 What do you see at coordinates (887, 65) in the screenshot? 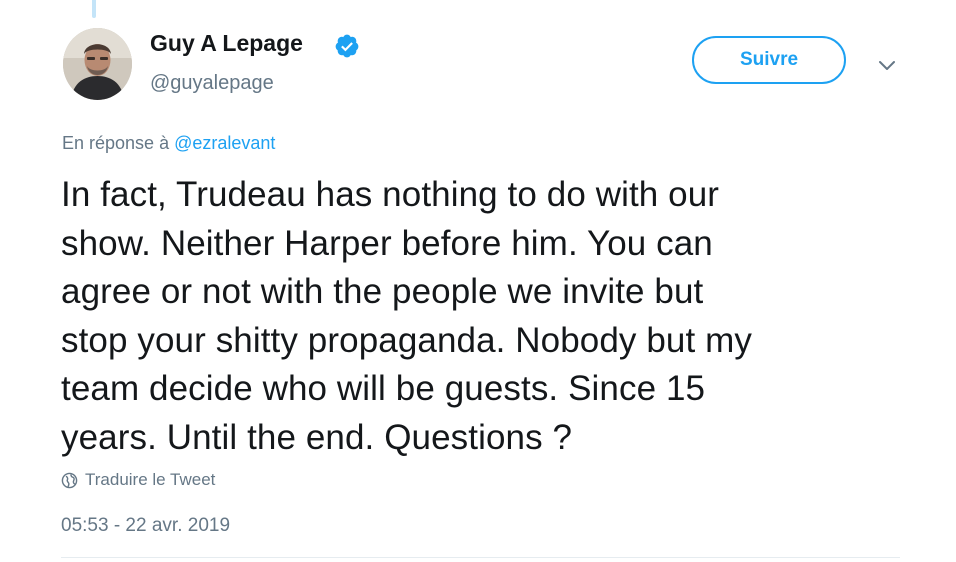
I see `chevron-down-icon` at bounding box center [887, 65].